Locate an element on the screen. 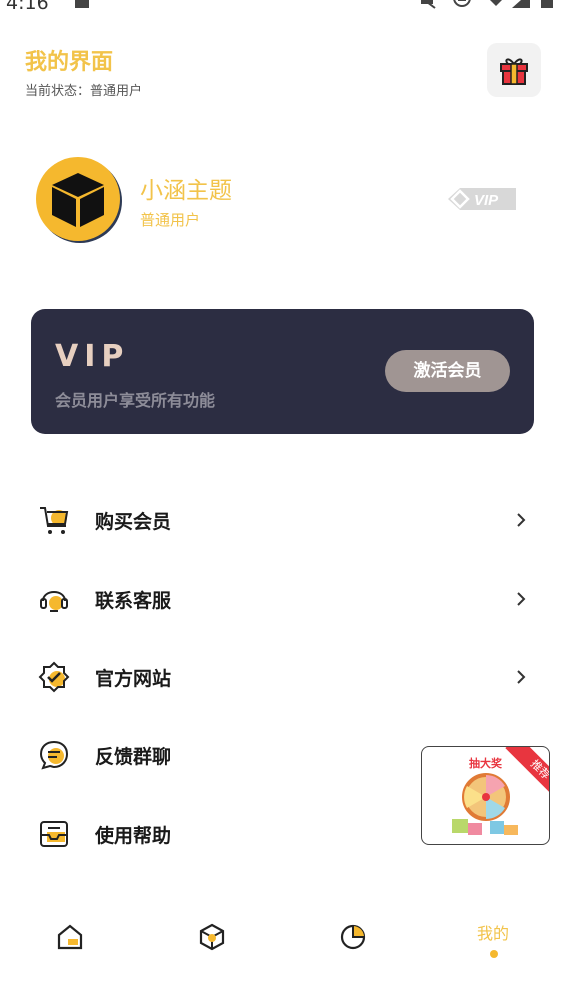 This screenshot has width=565, height=985. cart-icon is located at coordinates (54, 520).